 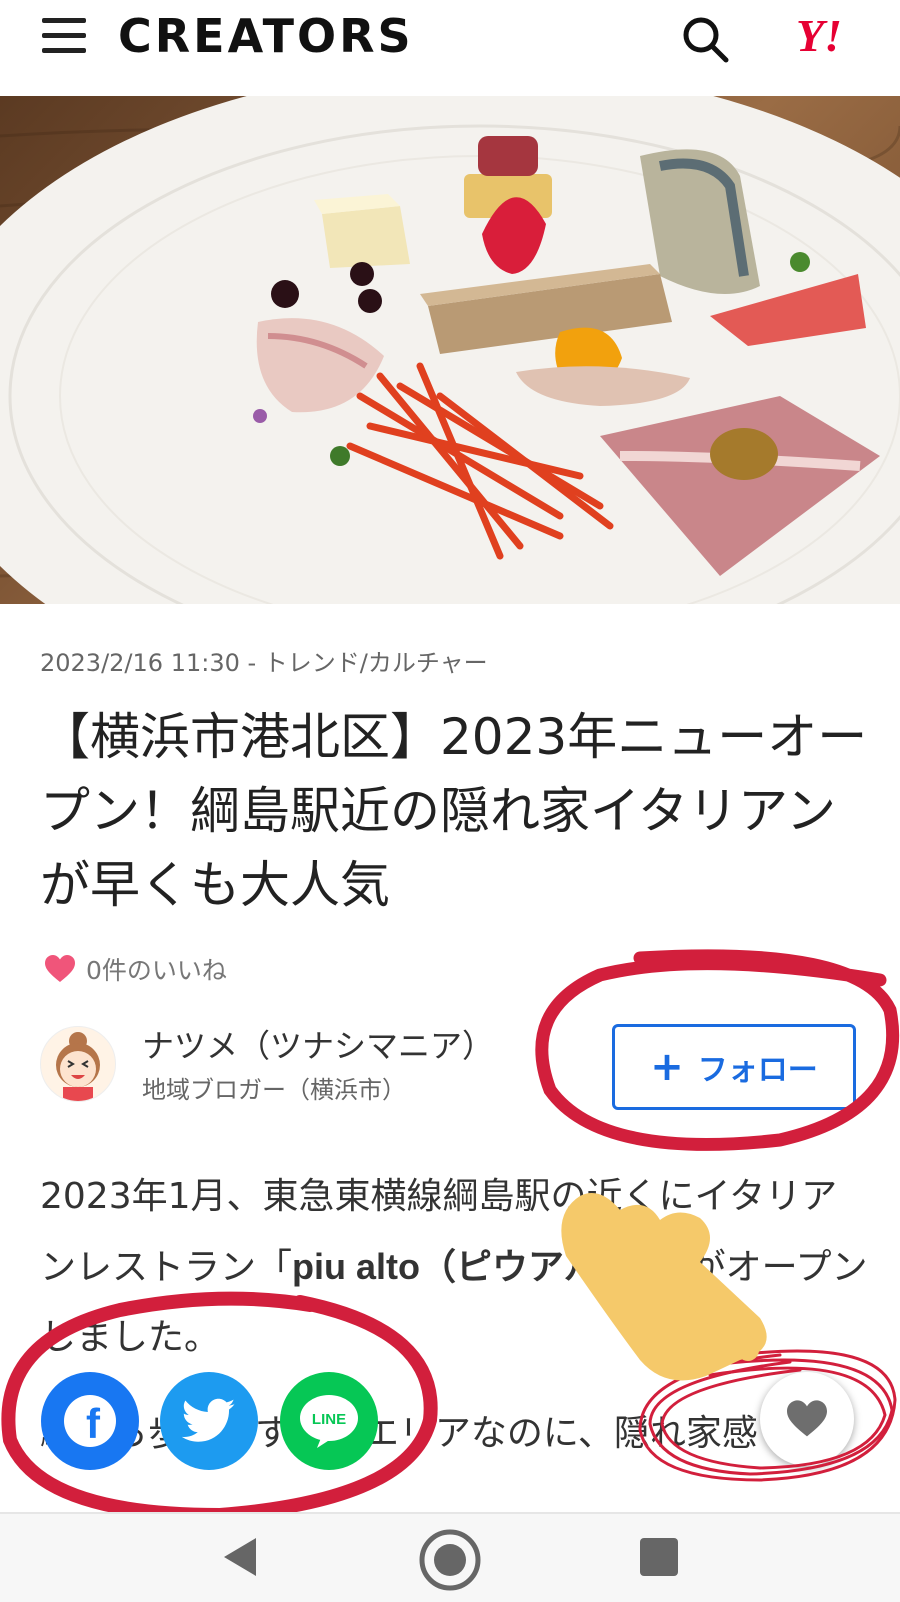 What do you see at coordinates (156, 970) in the screenshot?
I see `likes-label: 0件のいいね` at bounding box center [156, 970].